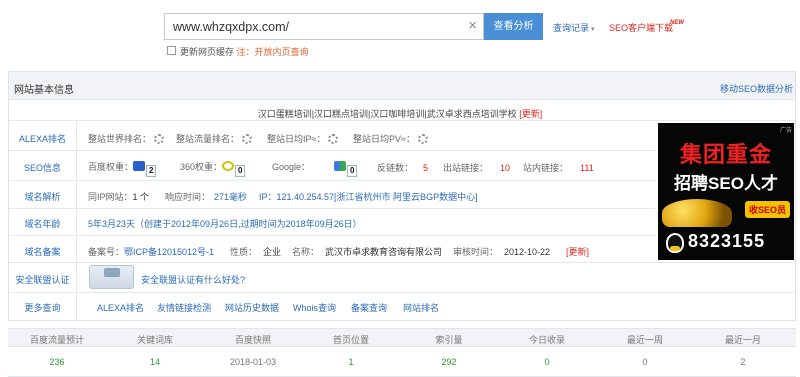  What do you see at coordinates (352, 171) in the screenshot?
I see `google-value: 0` at bounding box center [352, 171].